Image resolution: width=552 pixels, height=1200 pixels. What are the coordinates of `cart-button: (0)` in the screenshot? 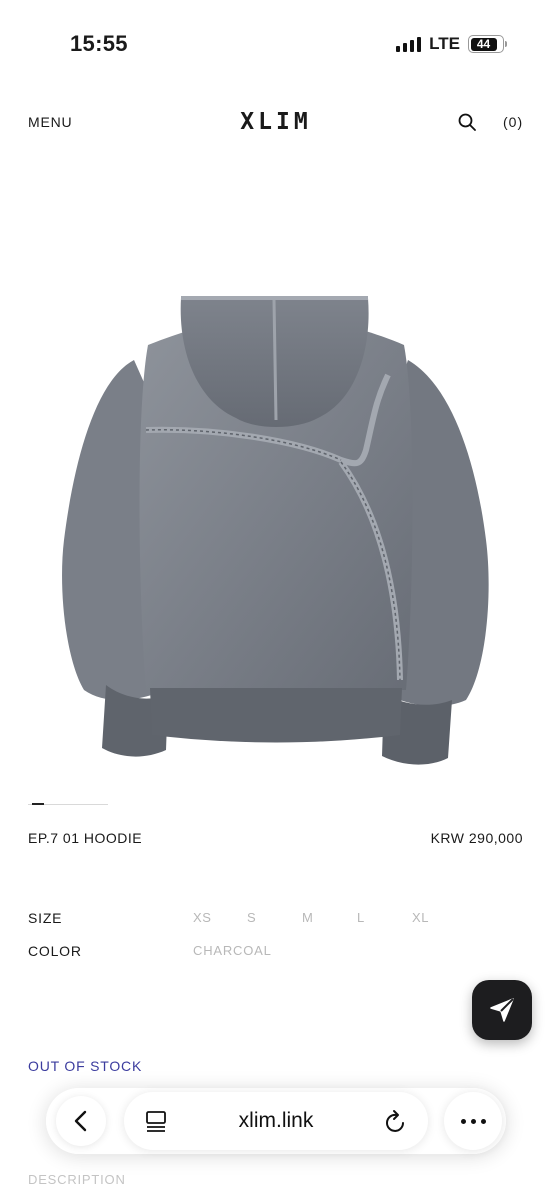 It's located at (513, 122).